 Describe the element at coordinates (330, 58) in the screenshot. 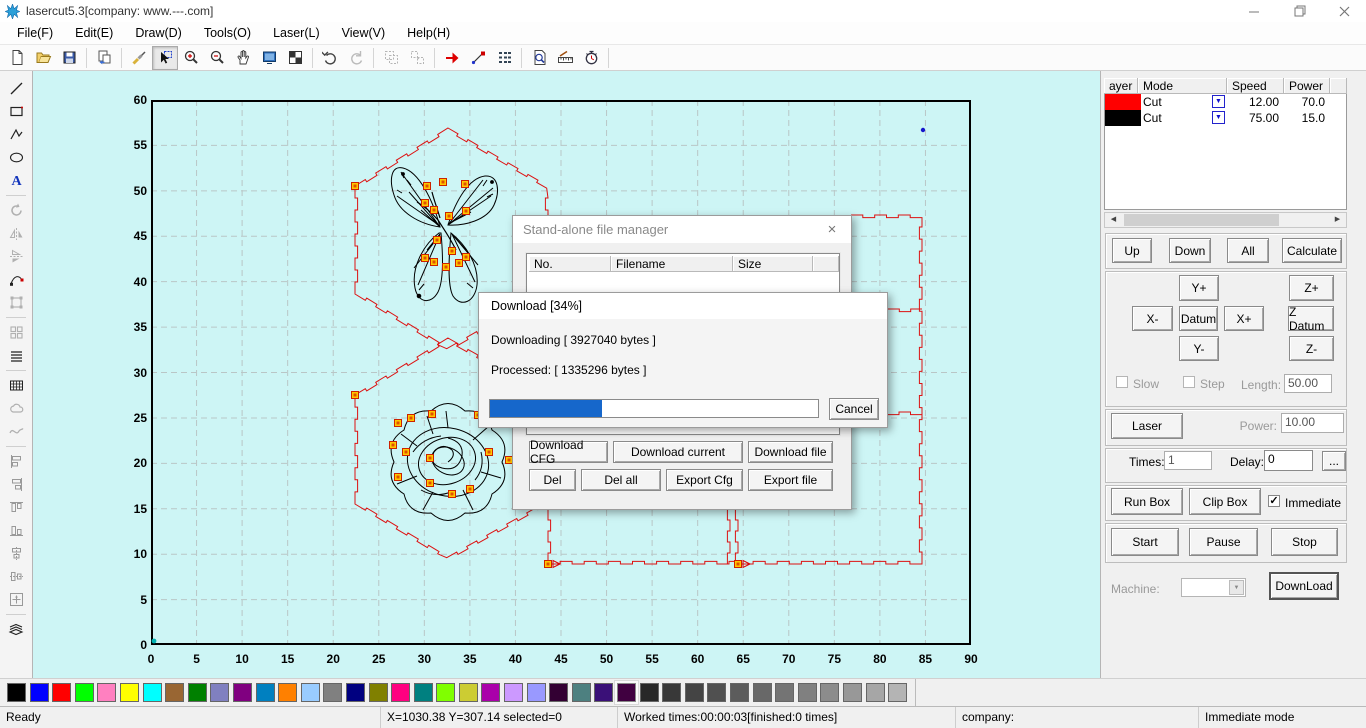

I see `undo-button` at that location.